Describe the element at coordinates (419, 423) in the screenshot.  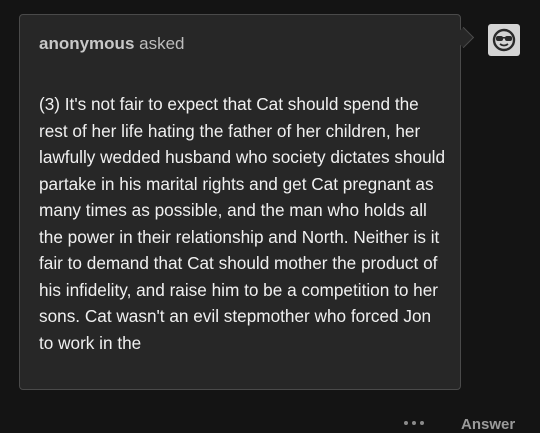
I see `ellipsis-icon` at that location.